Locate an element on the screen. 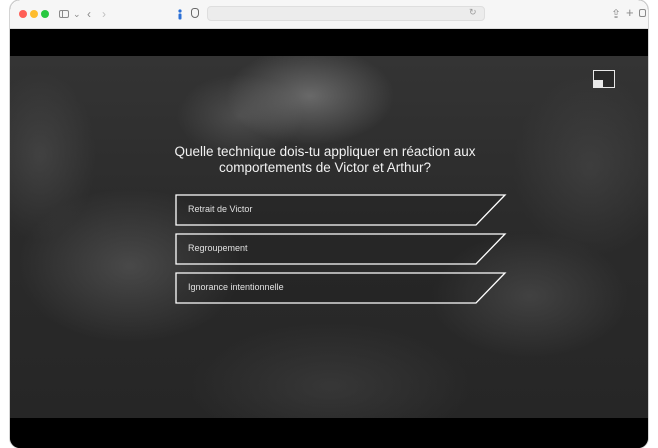 Image resolution: width=658 pixels, height=448 pixels. new-tab-icon: + is located at coordinates (630, 13).